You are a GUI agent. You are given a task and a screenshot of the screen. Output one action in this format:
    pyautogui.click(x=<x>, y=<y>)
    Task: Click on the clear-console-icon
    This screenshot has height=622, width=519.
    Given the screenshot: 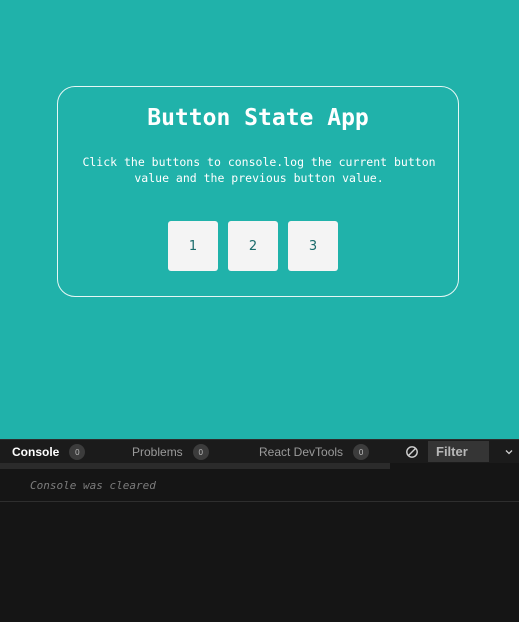 What is the action you would take?
    pyautogui.click(x=412, y=452)
    